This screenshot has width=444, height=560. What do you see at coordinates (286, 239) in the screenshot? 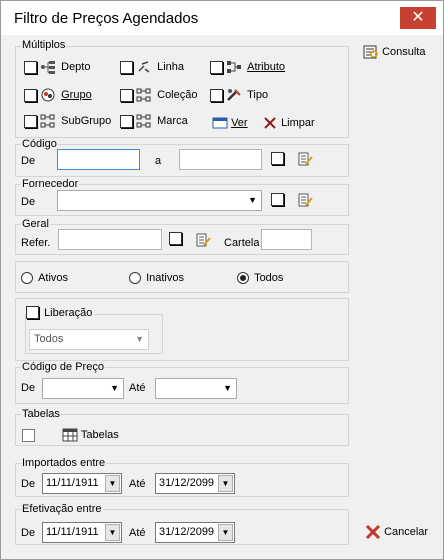
I see `cartela-input` at bounding box center [286, 239].